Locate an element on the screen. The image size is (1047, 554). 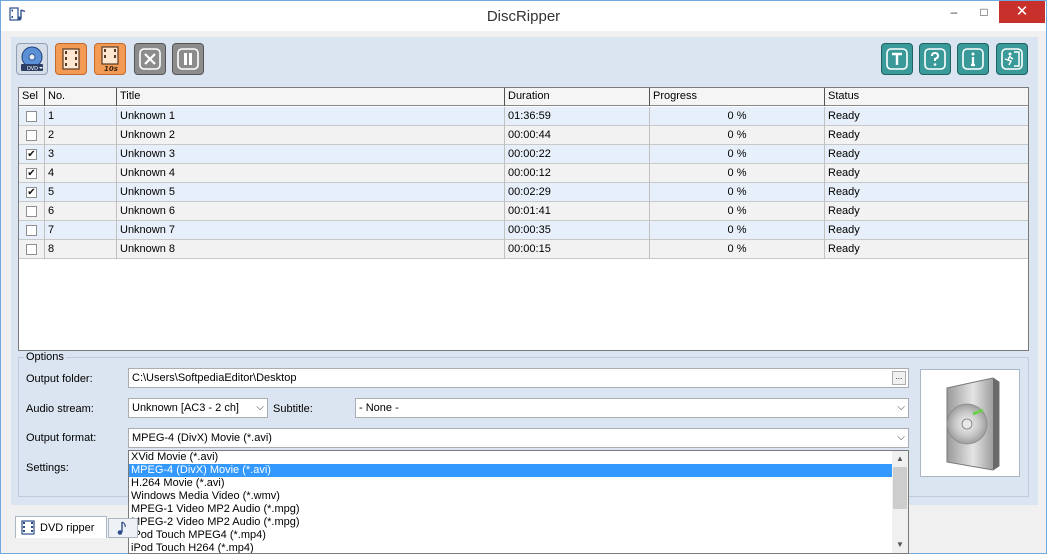
tab-dvd-ripper: DVD ripper is located at coordinates (61, 527).